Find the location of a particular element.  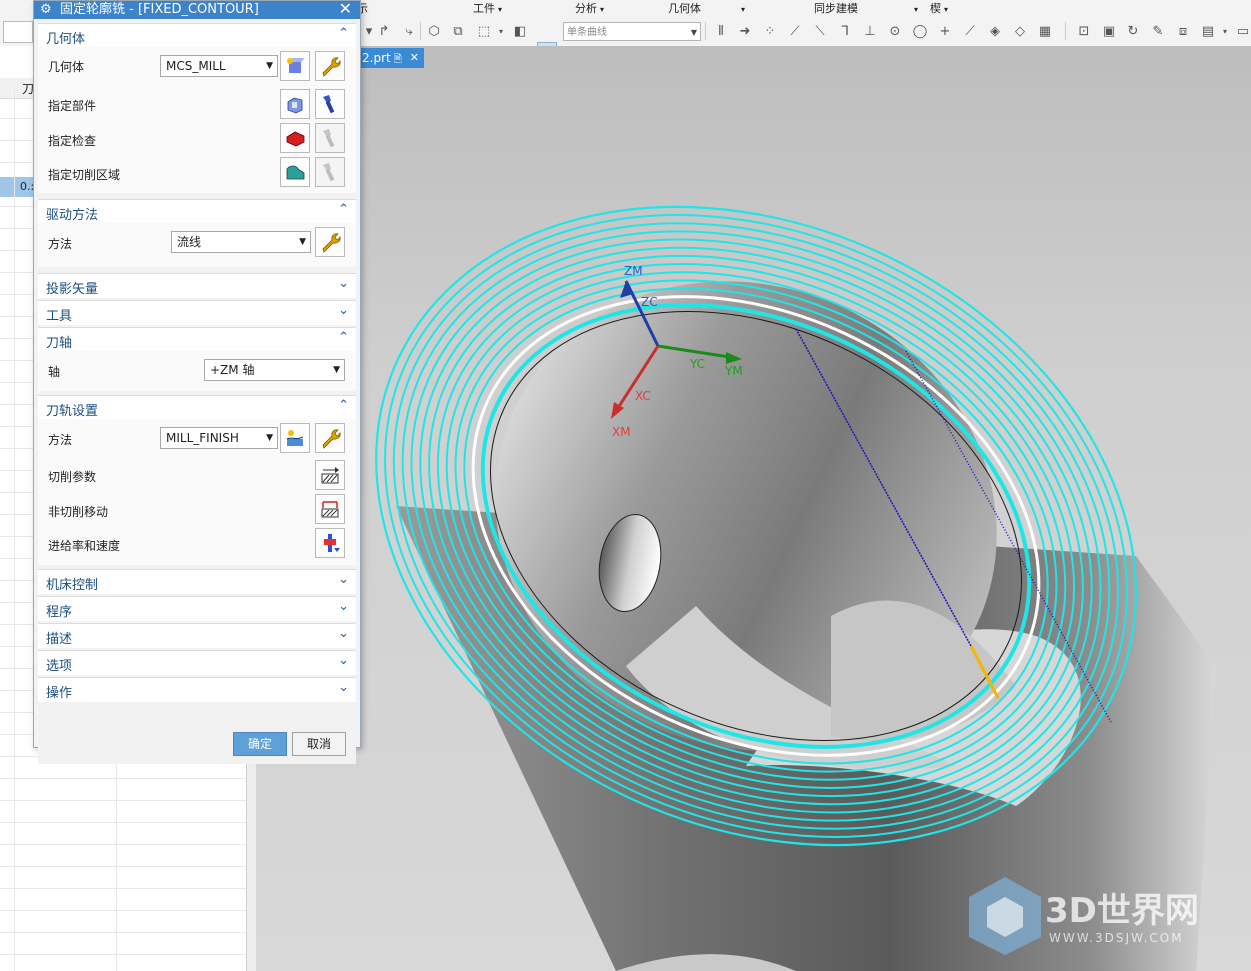

dialog-titlebar: ⚙ 固定轮廓铣 - [FIXED_CONTOUR] ✕ is located at coordinates (197, 9).